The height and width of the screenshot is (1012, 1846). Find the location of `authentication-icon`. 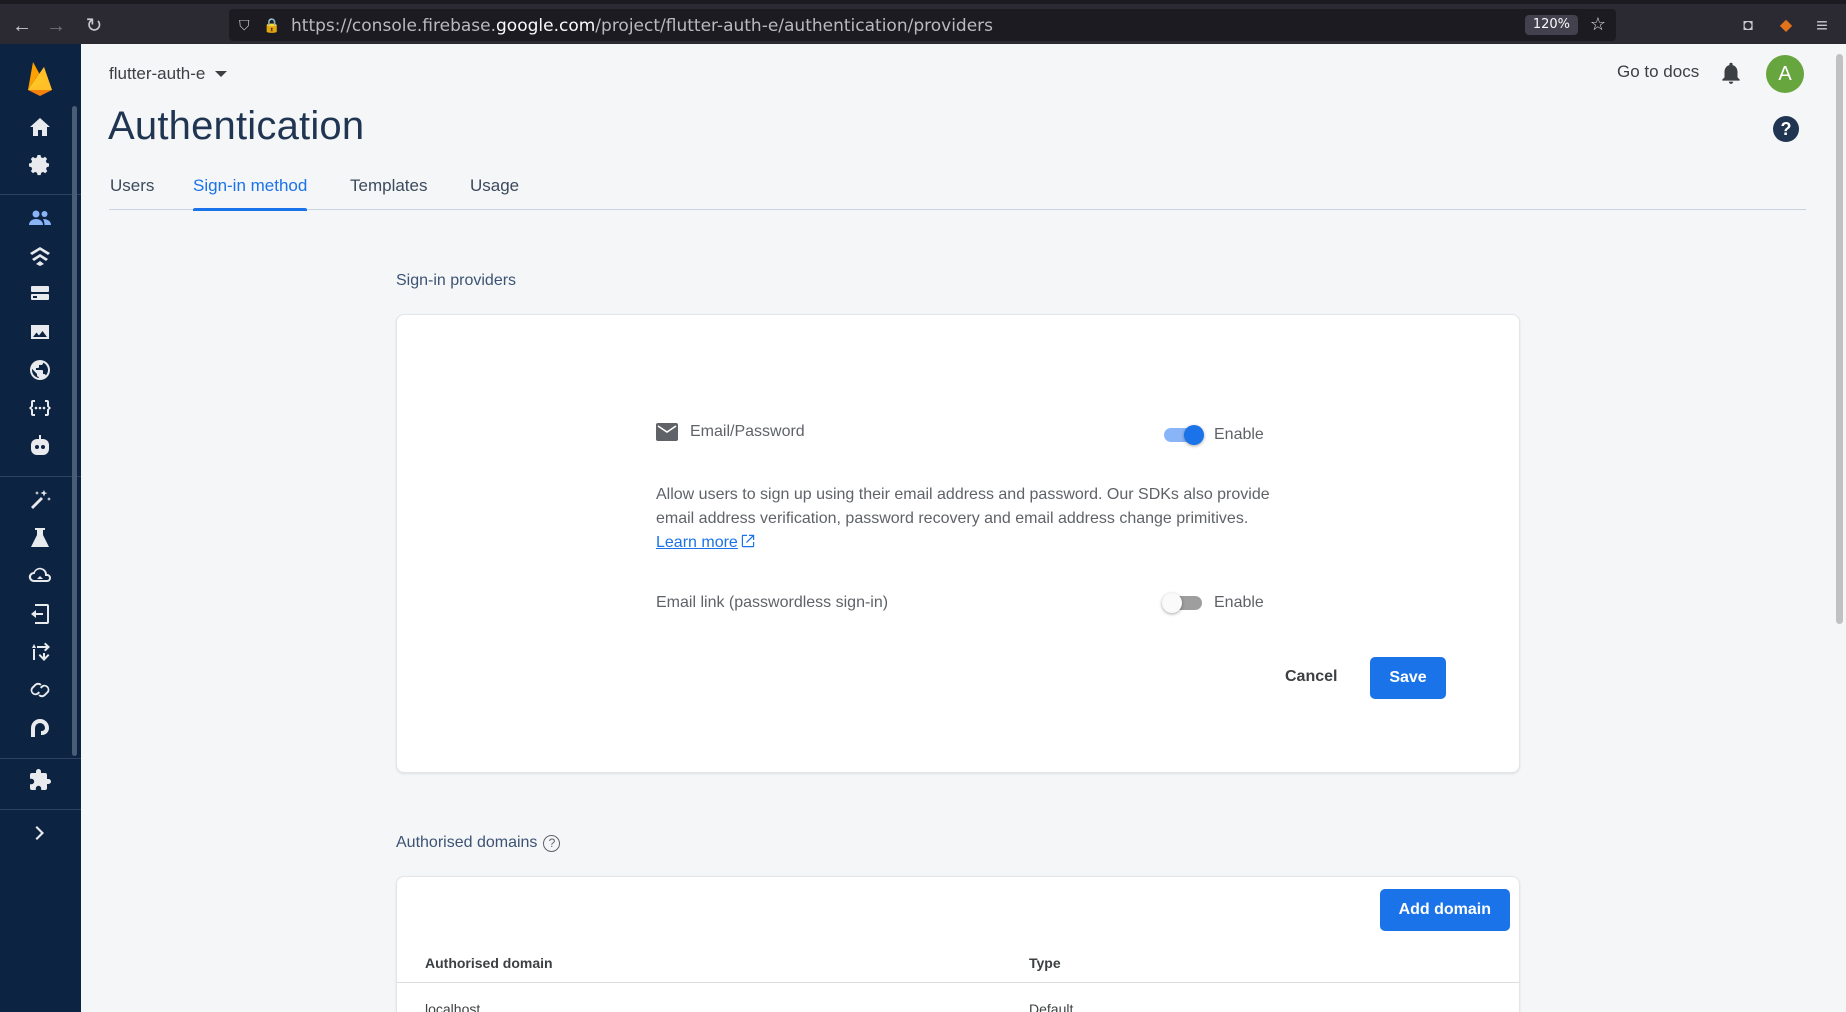

authentication-icon is located at coordinates (40, 218).